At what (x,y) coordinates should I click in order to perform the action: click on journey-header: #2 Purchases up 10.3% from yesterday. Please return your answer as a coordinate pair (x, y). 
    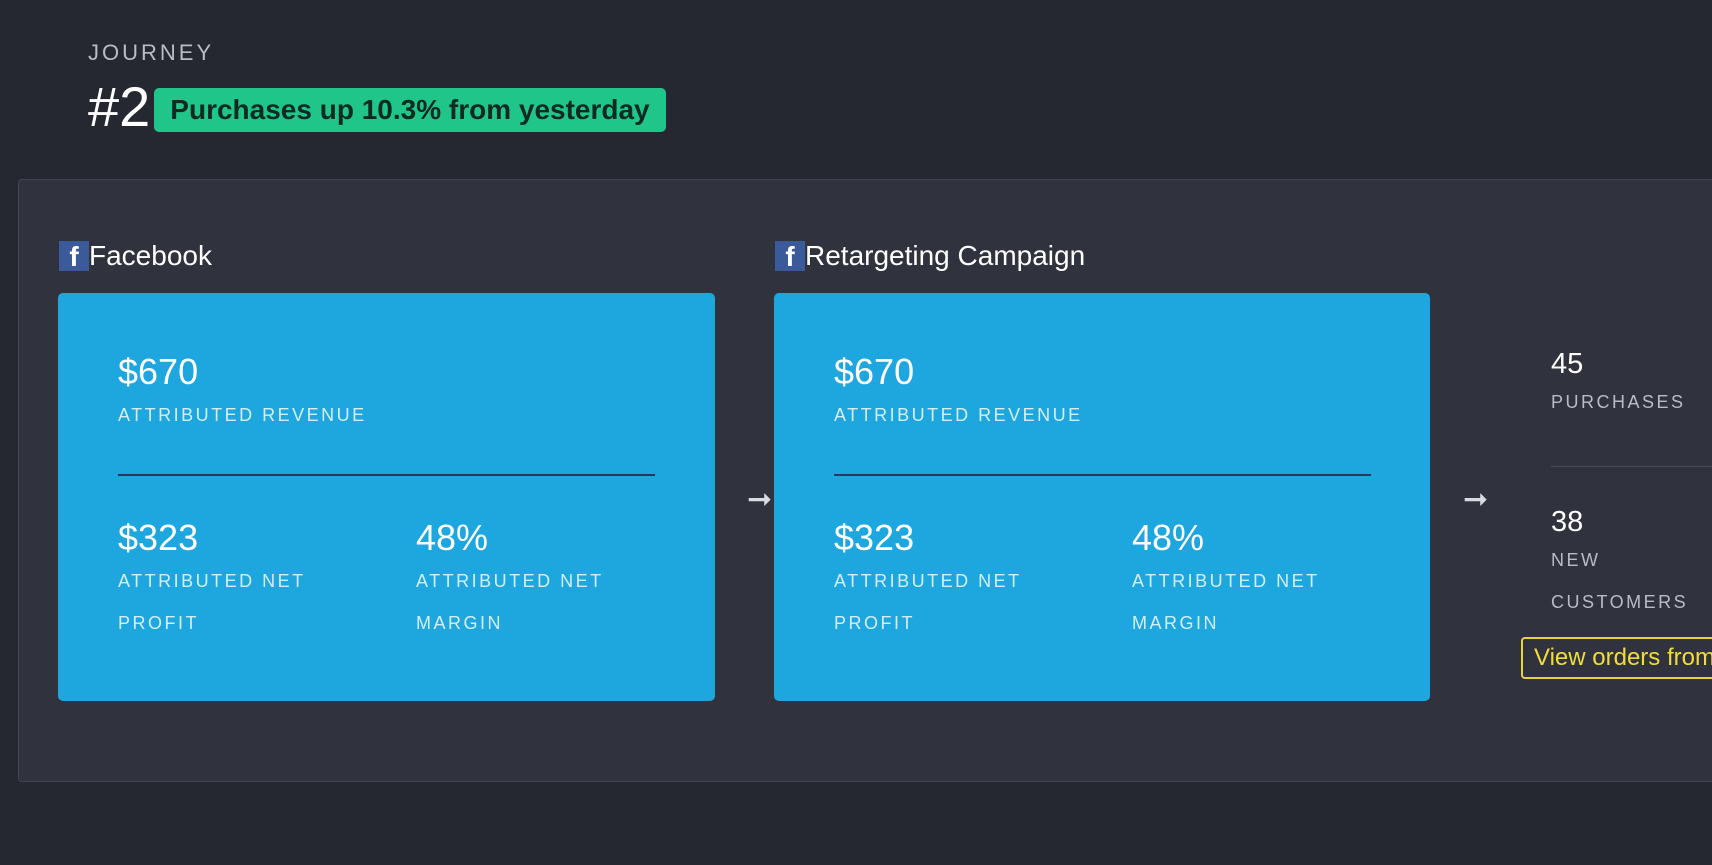
    Looking at the image, I should click on (377, 107).